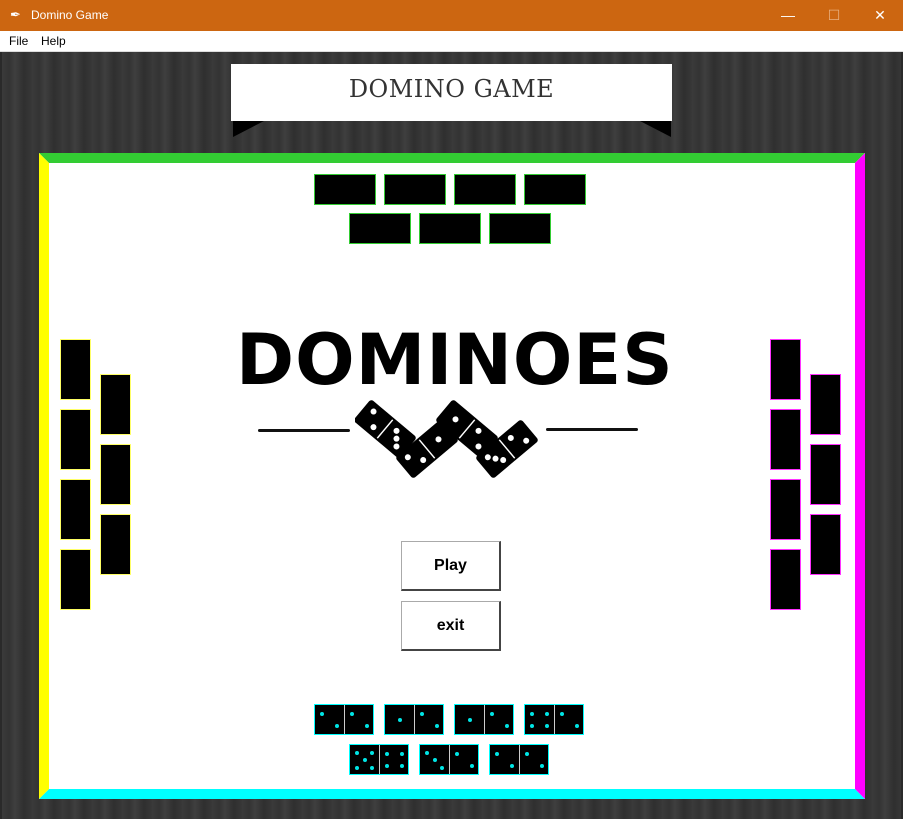 This screenshot has width=903, height=819. I want to click on window-title: Domino Game, so click(70, 15).